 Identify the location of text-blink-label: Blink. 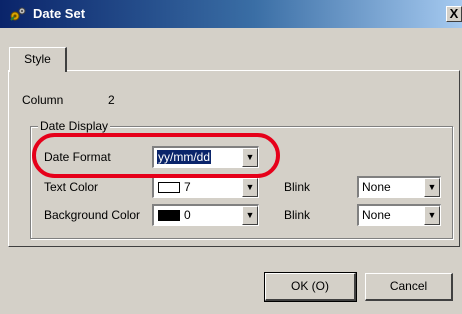
(297, 187).